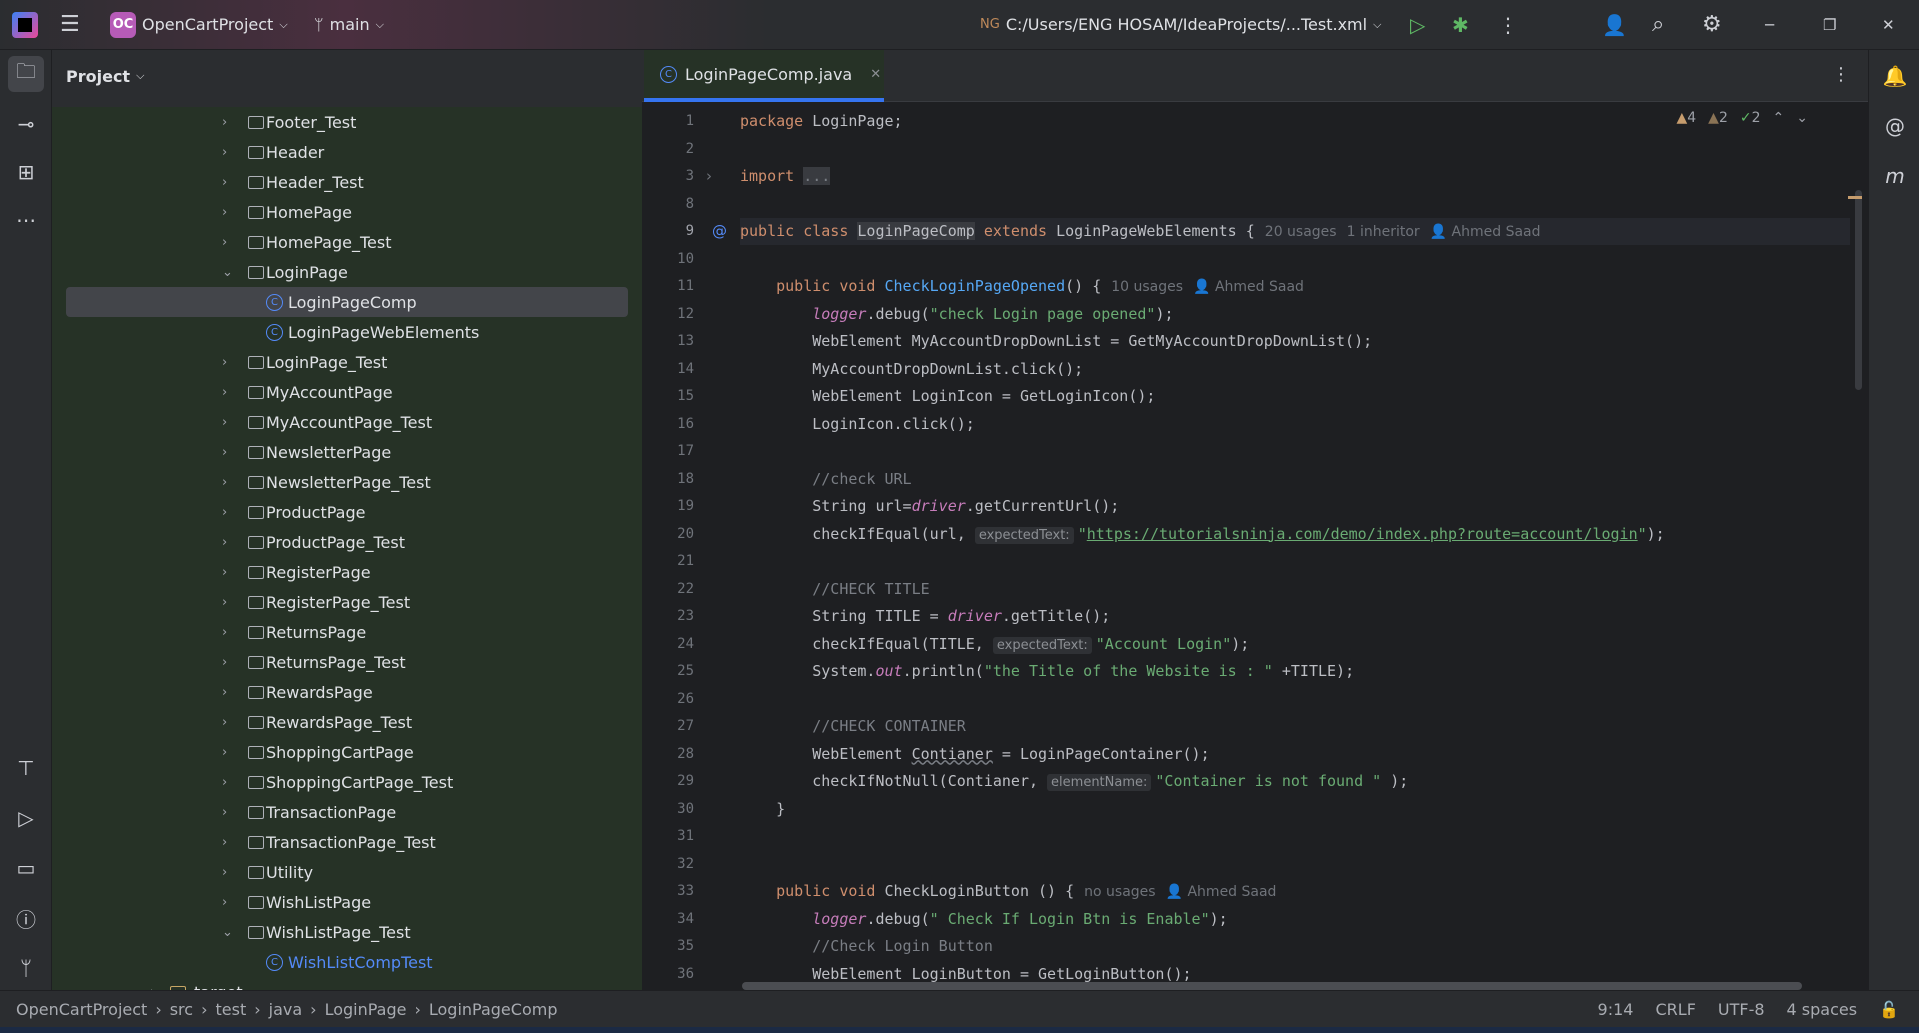 Image resolution: width=1919 pixels, height=1033 pixels. Describe the element at coordinates (347, 332) in the screenshot. I see `tree-item: C LoginPageWebElements` at that location.